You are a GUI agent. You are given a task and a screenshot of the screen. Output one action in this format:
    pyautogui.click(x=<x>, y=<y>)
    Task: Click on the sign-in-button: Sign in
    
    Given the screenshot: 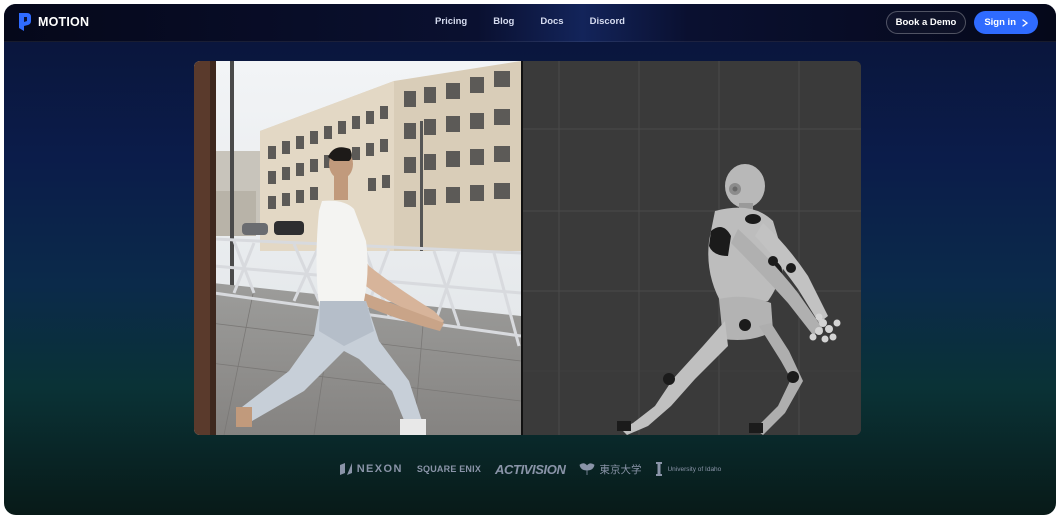 What is the action you would take?
    pyautogui.click(x=1006, y=22)
    